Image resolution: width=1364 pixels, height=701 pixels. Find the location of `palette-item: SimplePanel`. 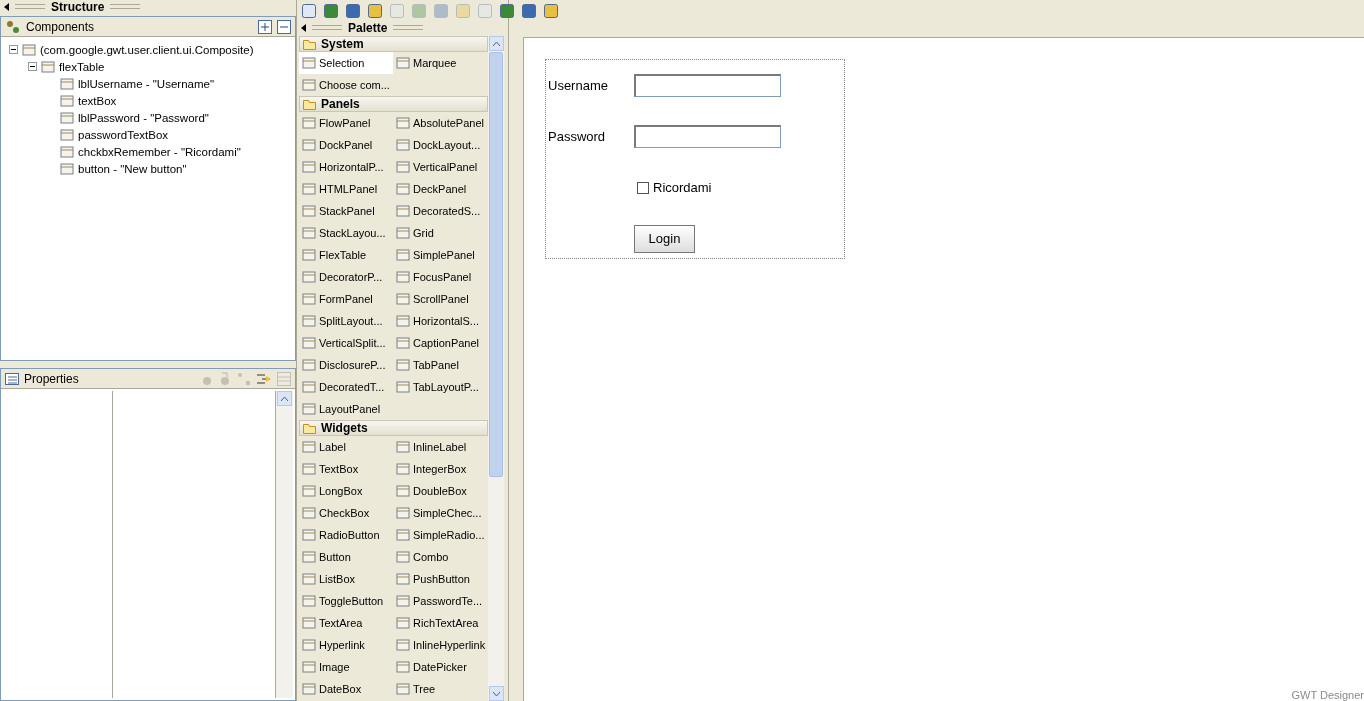

palette-item: SimplePanel is located at coordinates (440, 255).